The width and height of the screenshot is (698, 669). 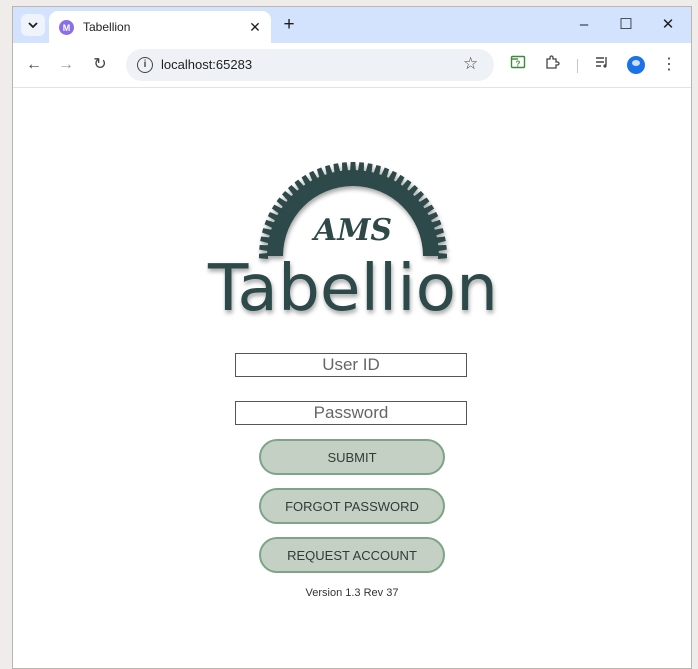 I want to click on info-icon: i, so click(x=145, y=65).